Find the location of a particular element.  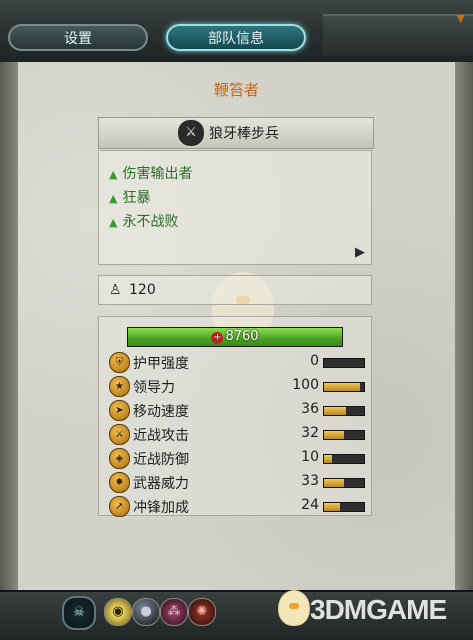

stat-label: 移动速度 is located at coordinates (161, 412).